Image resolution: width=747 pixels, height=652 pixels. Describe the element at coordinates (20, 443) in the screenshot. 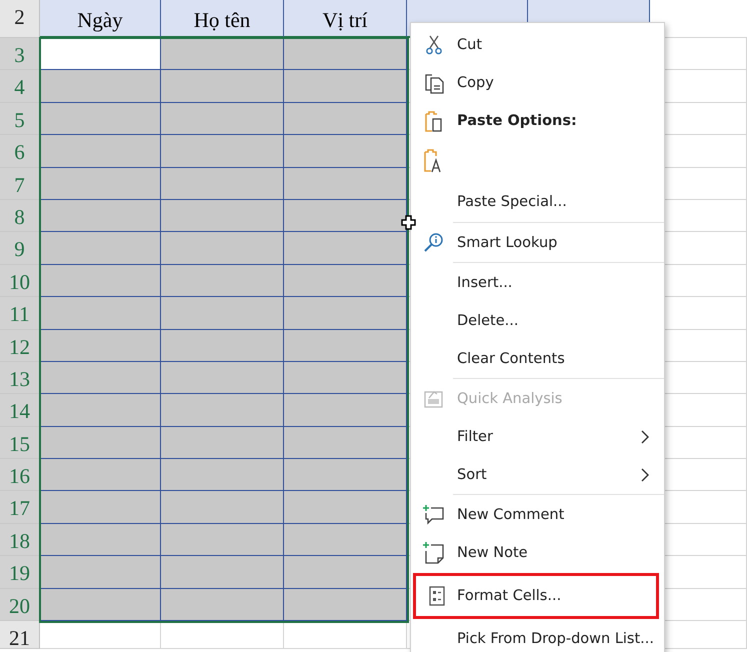

I see `row-header: 15` at that location.